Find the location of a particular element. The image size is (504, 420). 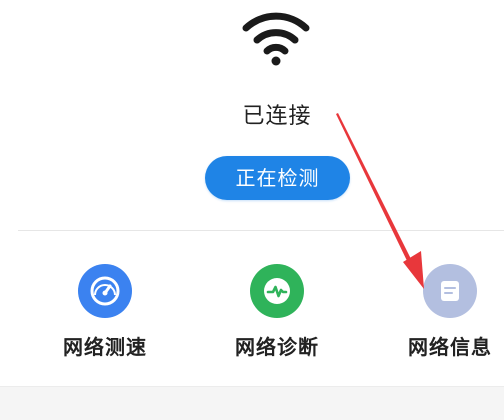

pulse-icon is located at coordinates (277, 291).